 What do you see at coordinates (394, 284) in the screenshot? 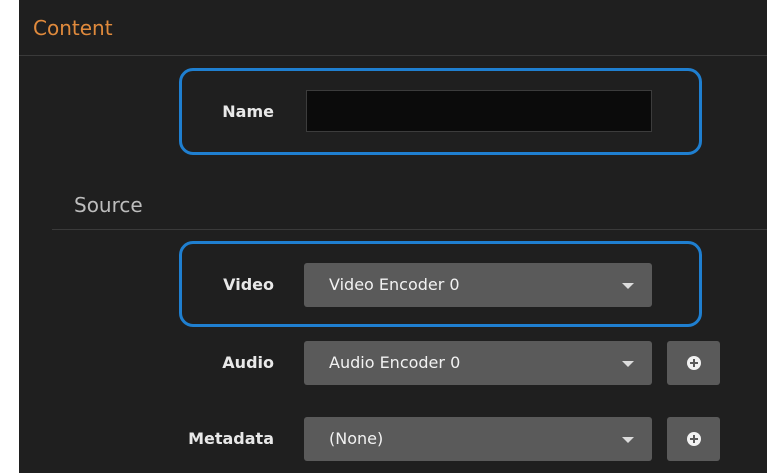
I see `video-select-value: Video Encoder 0` at bounding box center [394, 284].